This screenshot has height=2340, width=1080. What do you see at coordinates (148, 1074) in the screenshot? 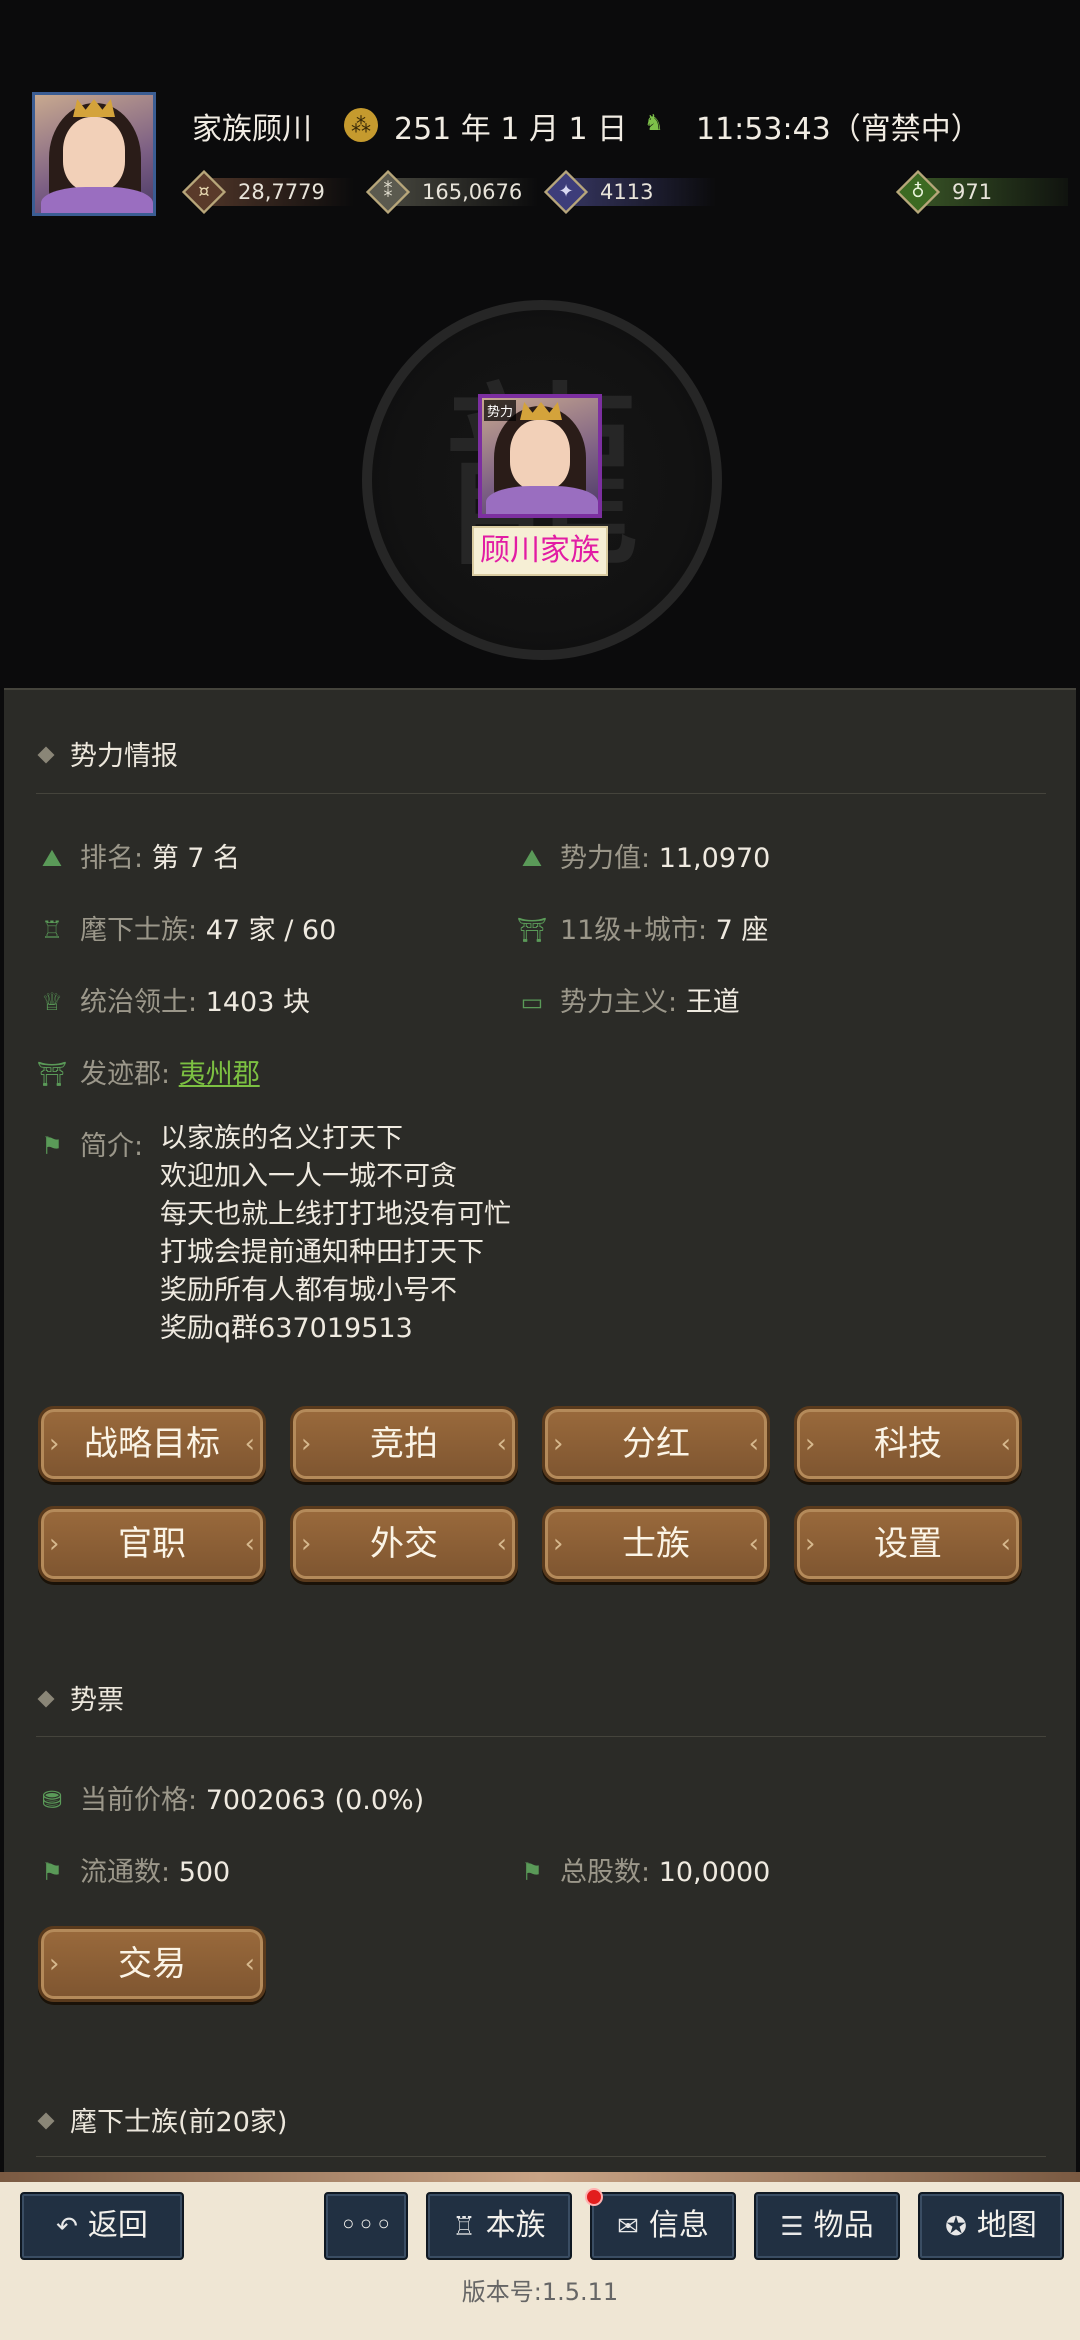
I see `origin-row: ⛩ 发迹郡: 夷州郡` at bounding box center [148, 1074].